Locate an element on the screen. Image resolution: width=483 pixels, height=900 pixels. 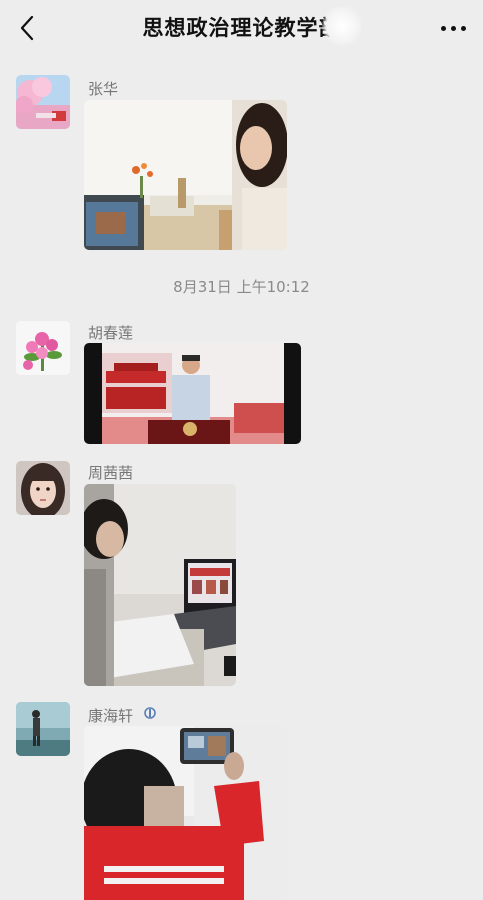
sender-name: 胡春莲 is located at coordinates (111, 333).